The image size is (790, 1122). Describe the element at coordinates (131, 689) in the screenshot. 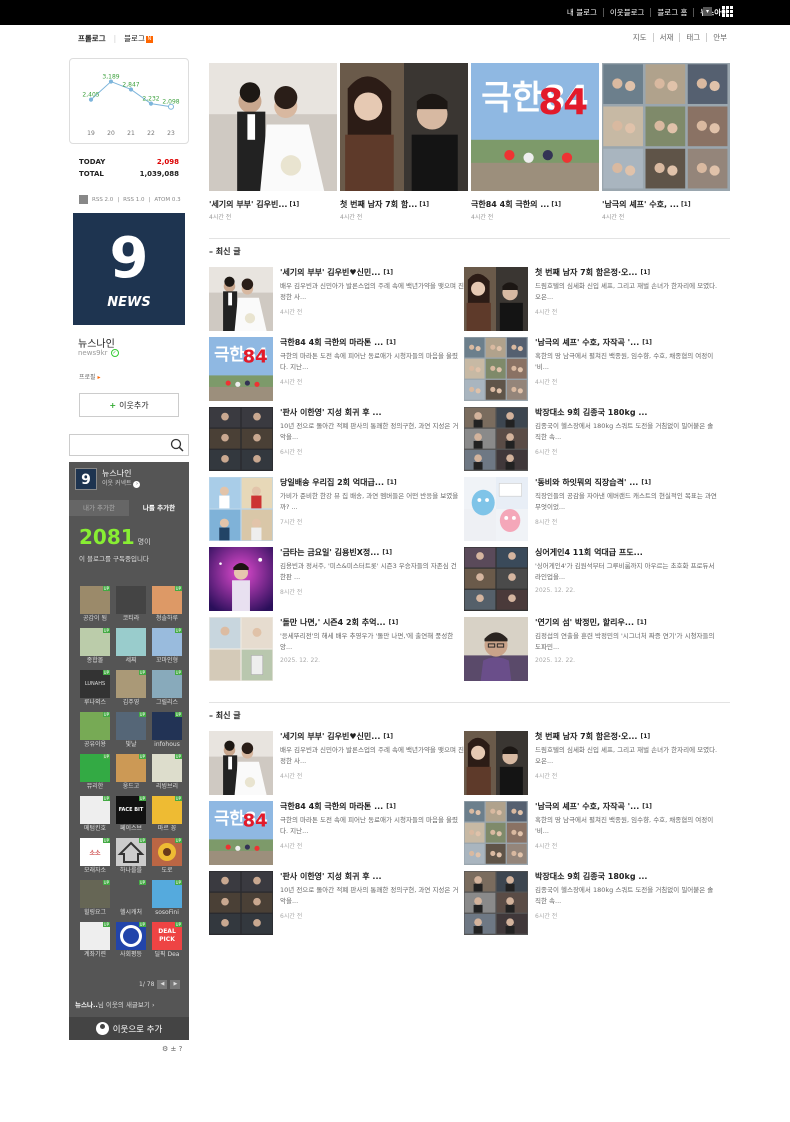

I see `neighbor-item: UP 김주영` at that location.